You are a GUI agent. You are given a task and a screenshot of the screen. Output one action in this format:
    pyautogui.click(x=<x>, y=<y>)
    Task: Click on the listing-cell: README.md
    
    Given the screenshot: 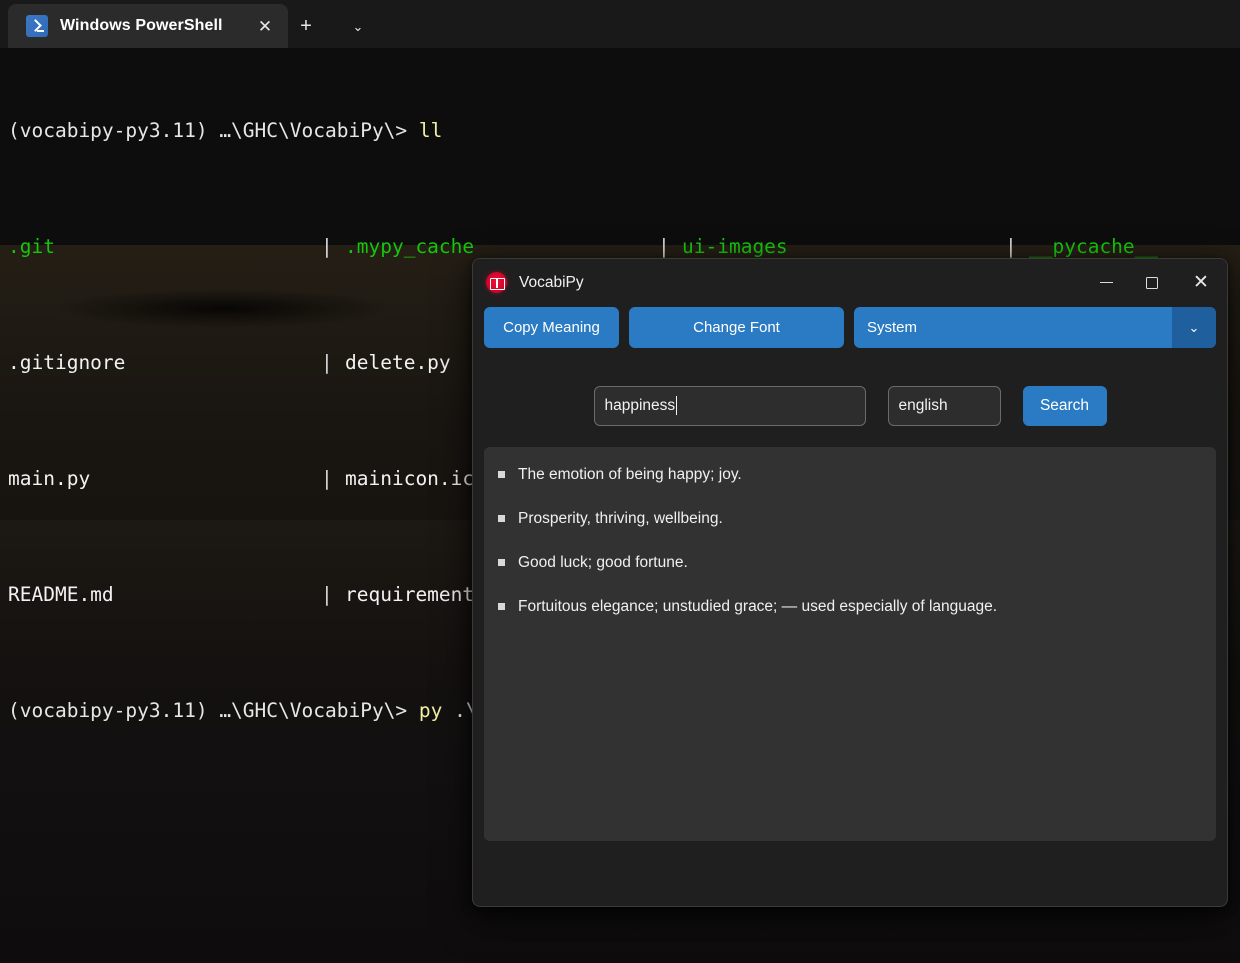 What is the action you would take?
    pyautogui.click(x=61, y=594)
    